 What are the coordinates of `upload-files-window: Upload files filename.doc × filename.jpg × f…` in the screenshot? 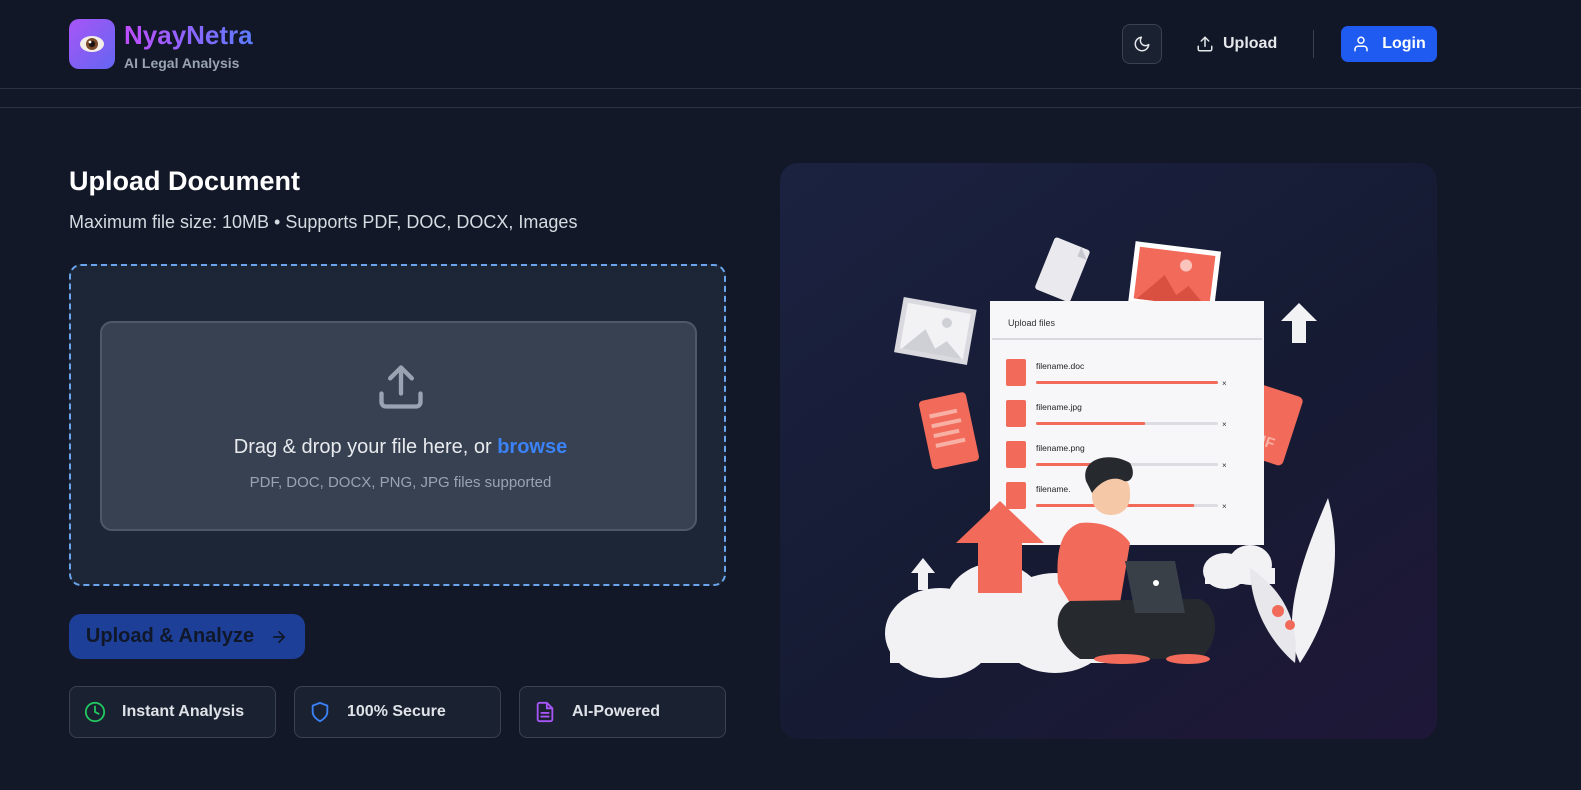 It's located at (1127, 423).